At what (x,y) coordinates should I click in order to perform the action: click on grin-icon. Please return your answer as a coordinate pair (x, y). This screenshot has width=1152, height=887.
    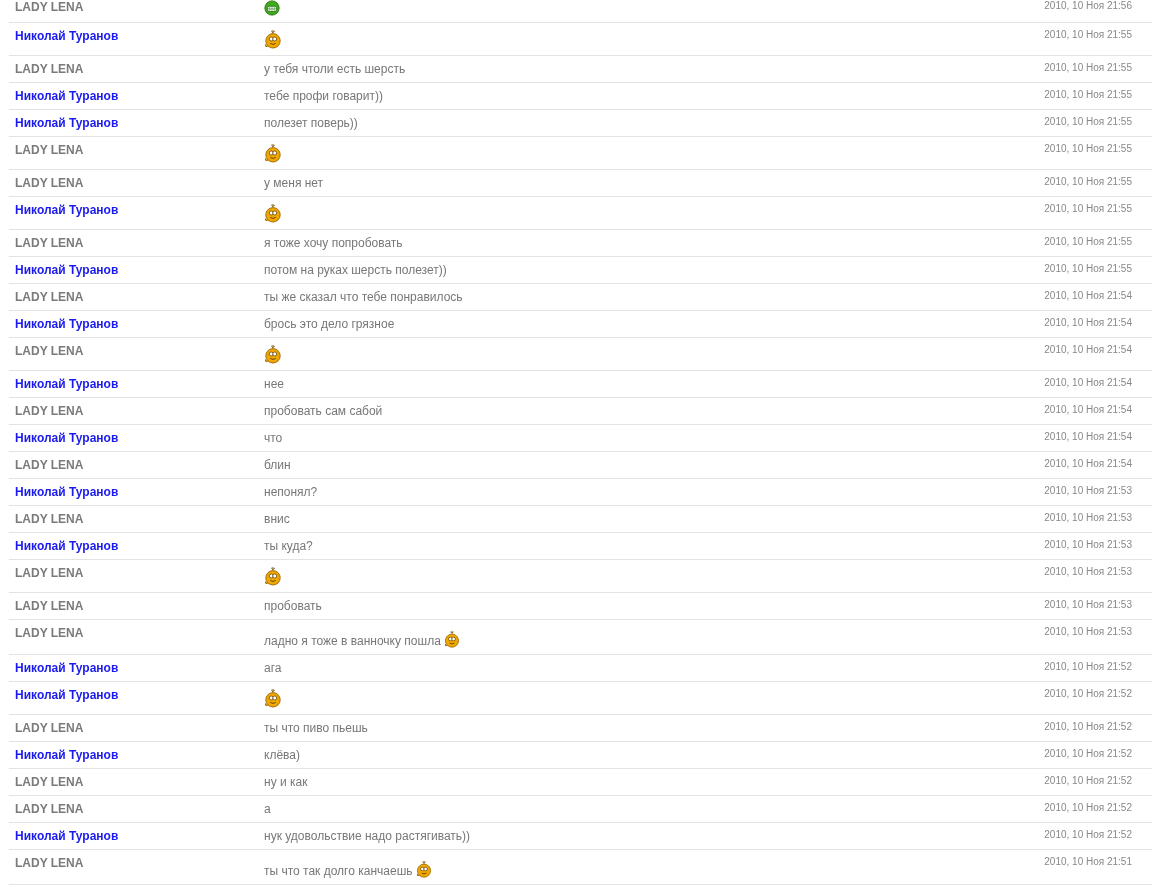
    Looking at the image, I should click on (272, 8).